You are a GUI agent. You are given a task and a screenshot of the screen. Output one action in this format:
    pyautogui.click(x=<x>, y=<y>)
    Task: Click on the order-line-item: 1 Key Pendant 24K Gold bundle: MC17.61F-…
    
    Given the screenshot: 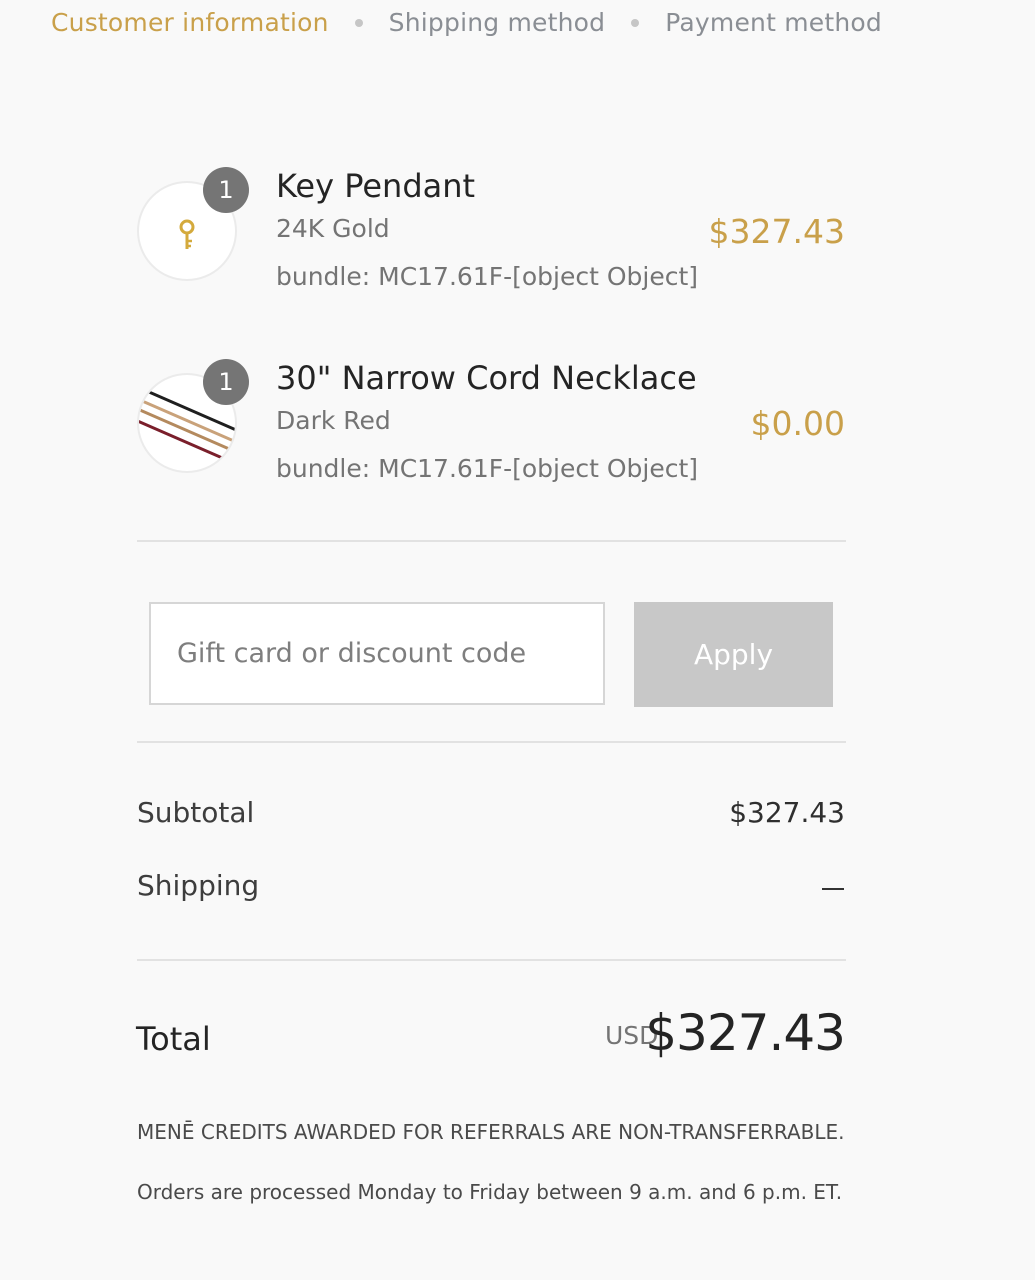 What is the action you would take?
    pyautogui.click(x=491, y=232)
    